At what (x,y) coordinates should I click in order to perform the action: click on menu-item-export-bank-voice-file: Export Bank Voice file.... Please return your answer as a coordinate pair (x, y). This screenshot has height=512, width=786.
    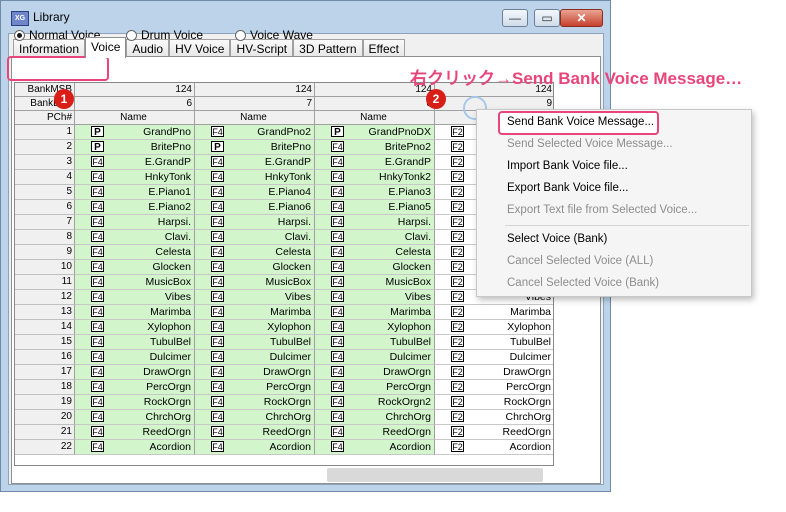
    Looking at the image, I should click on (567, 188).